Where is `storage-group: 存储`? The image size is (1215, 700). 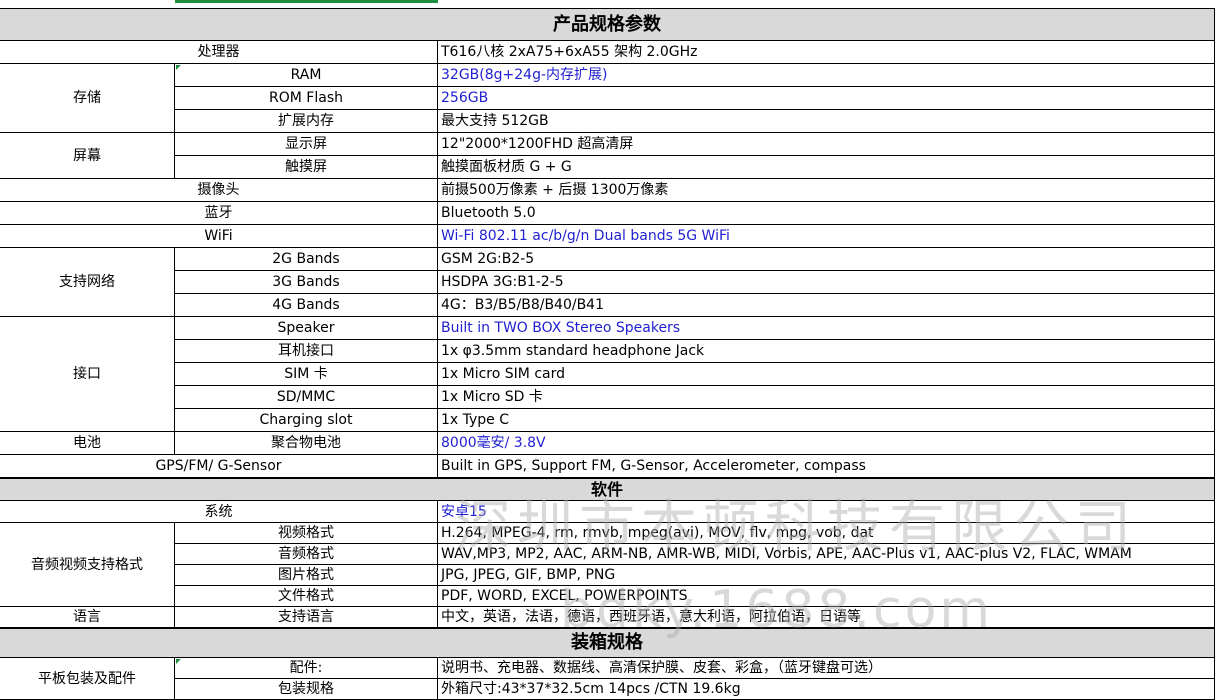
storage-group: 存储 is located at coordinates (87, 98).